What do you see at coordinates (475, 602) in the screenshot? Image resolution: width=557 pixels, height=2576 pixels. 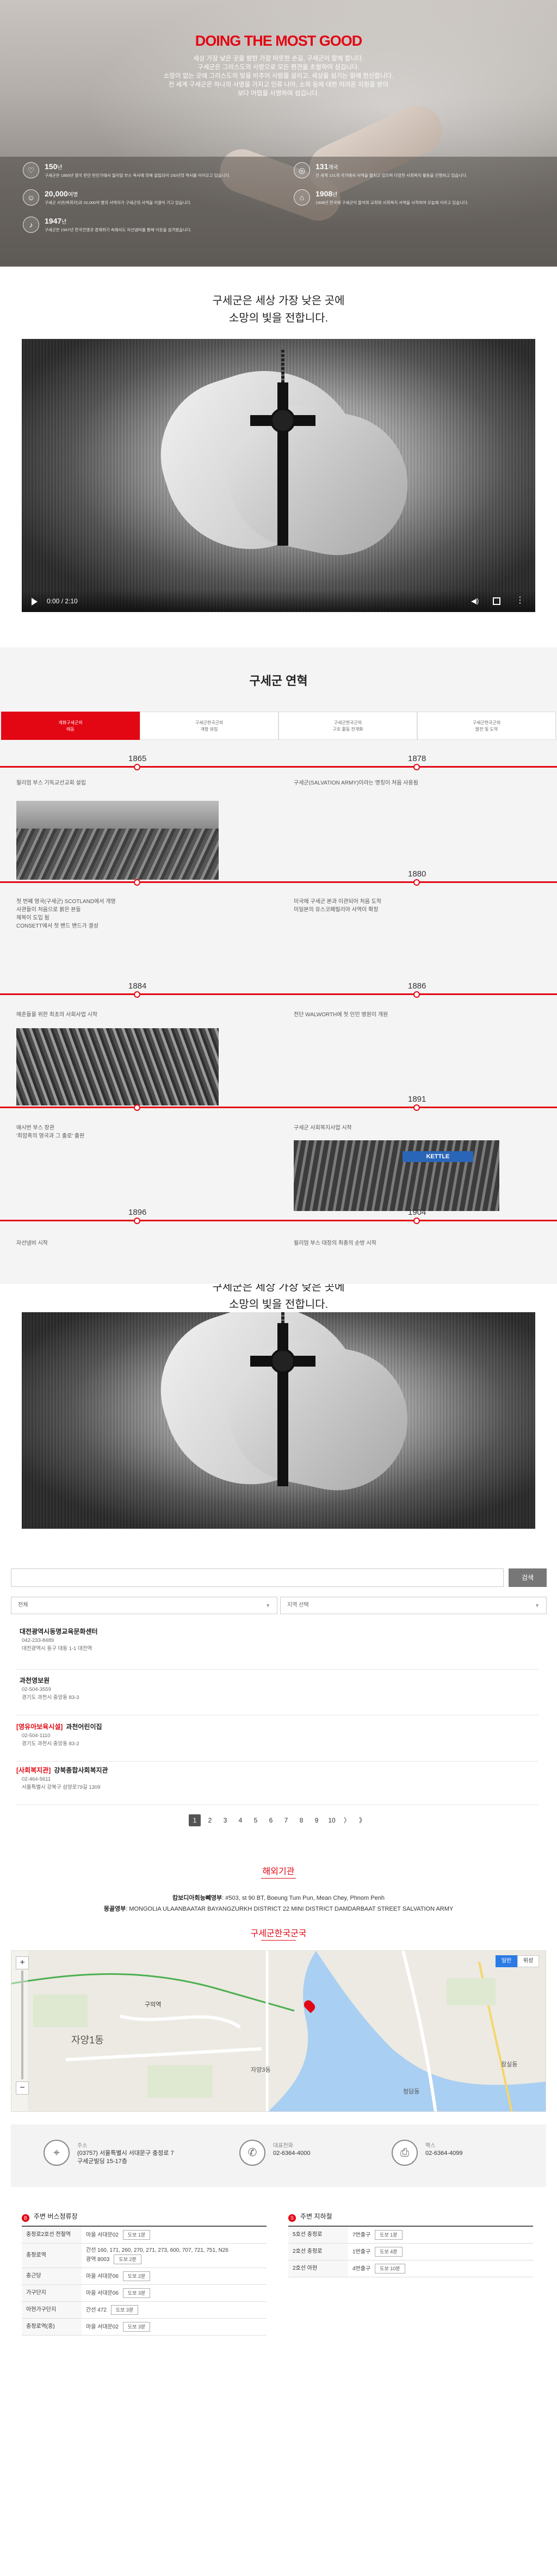 I see `volume-icon: ◀)` at bounding box center [475, 602].